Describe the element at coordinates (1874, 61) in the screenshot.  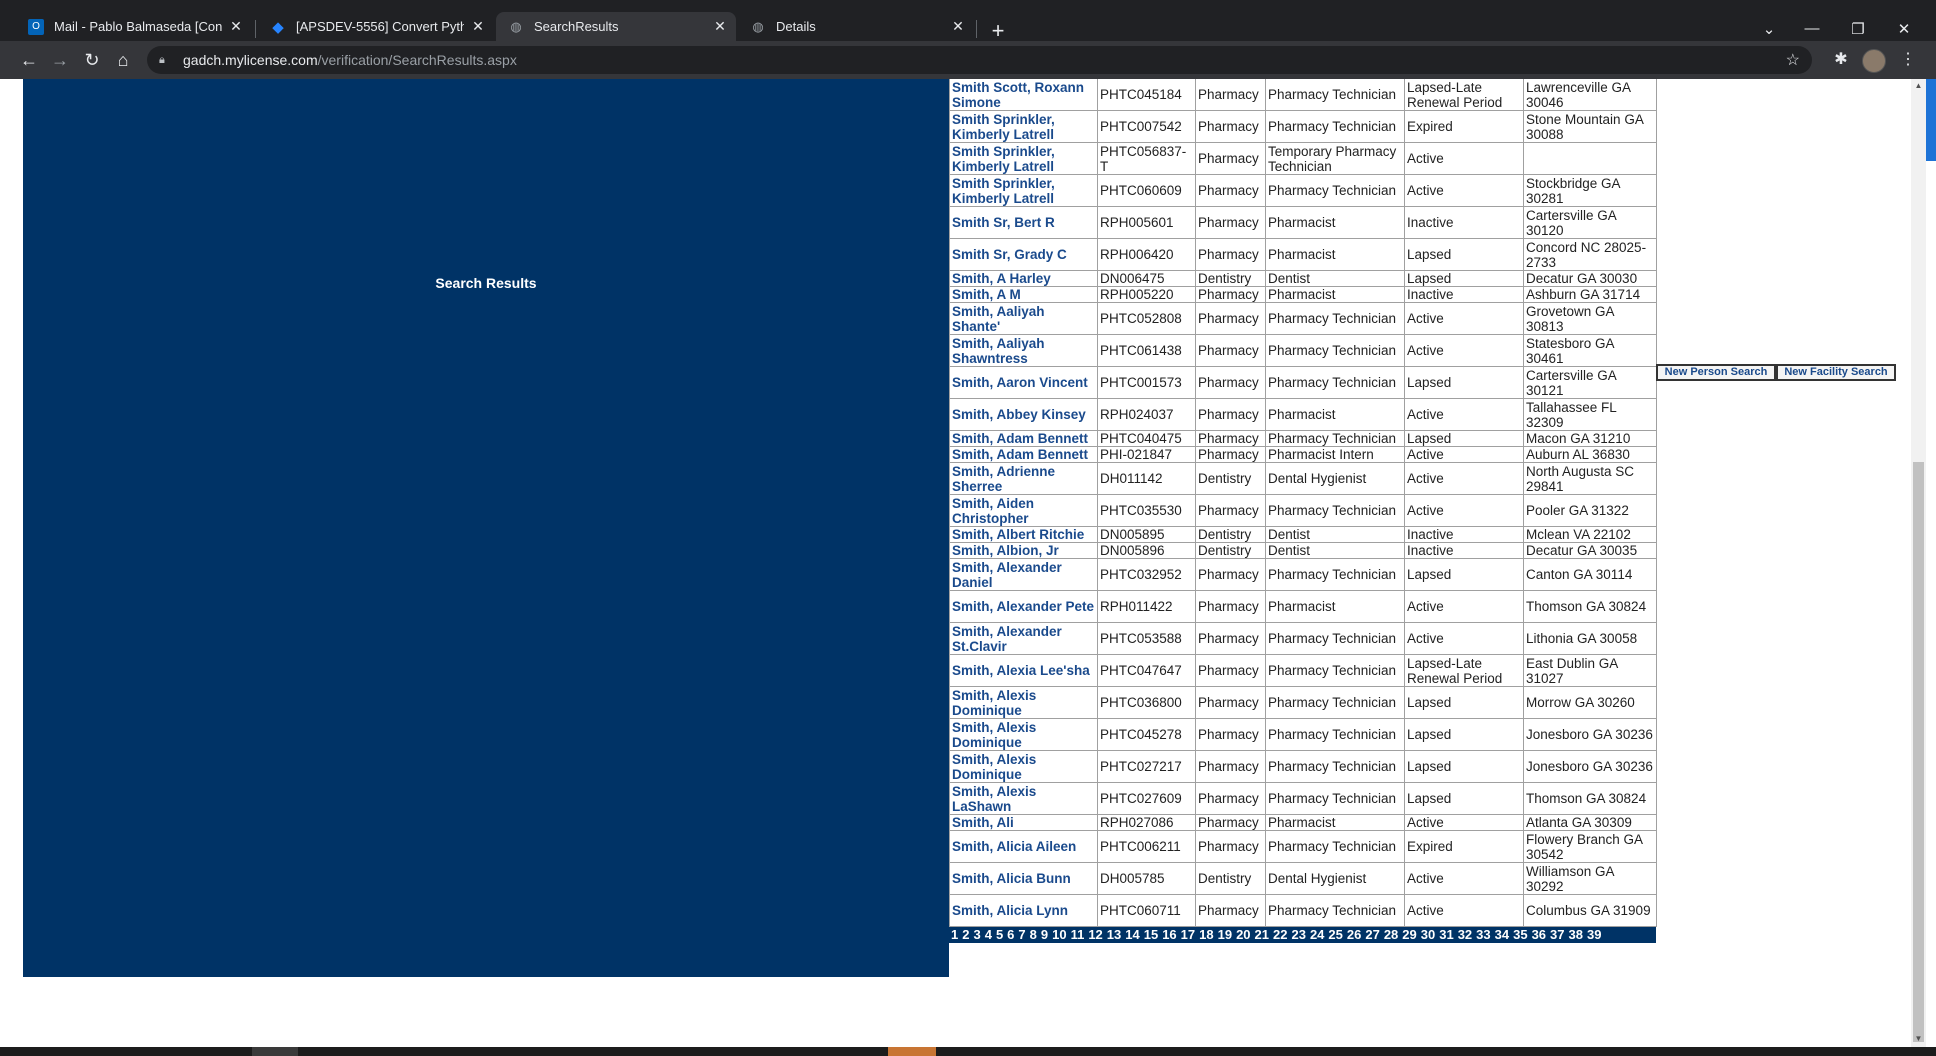
I see `profile-avatar` at that location.